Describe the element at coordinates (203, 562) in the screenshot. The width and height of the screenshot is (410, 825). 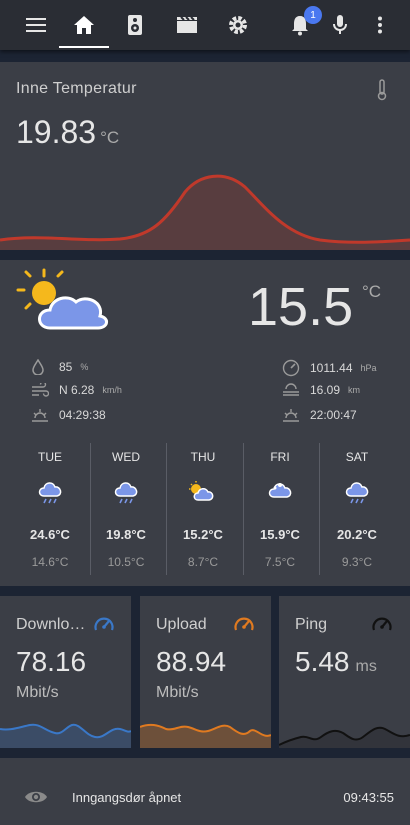
I see `forecast-low: 8.7°C` at that location.